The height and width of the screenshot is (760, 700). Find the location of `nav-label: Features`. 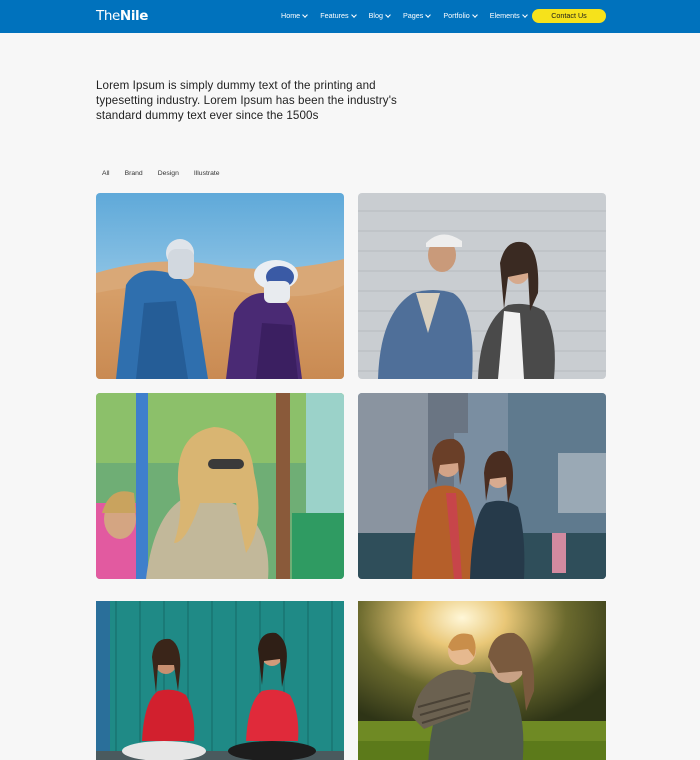

nav-label: Features is located at coordinates (334, 15).